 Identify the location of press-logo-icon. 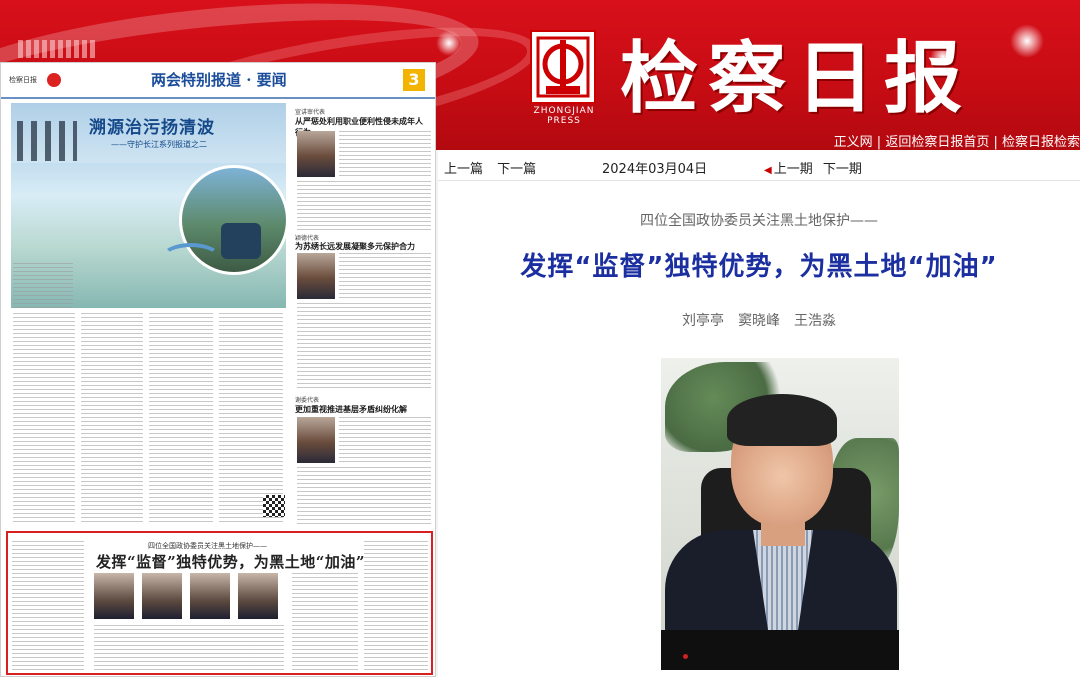
(563, 67).